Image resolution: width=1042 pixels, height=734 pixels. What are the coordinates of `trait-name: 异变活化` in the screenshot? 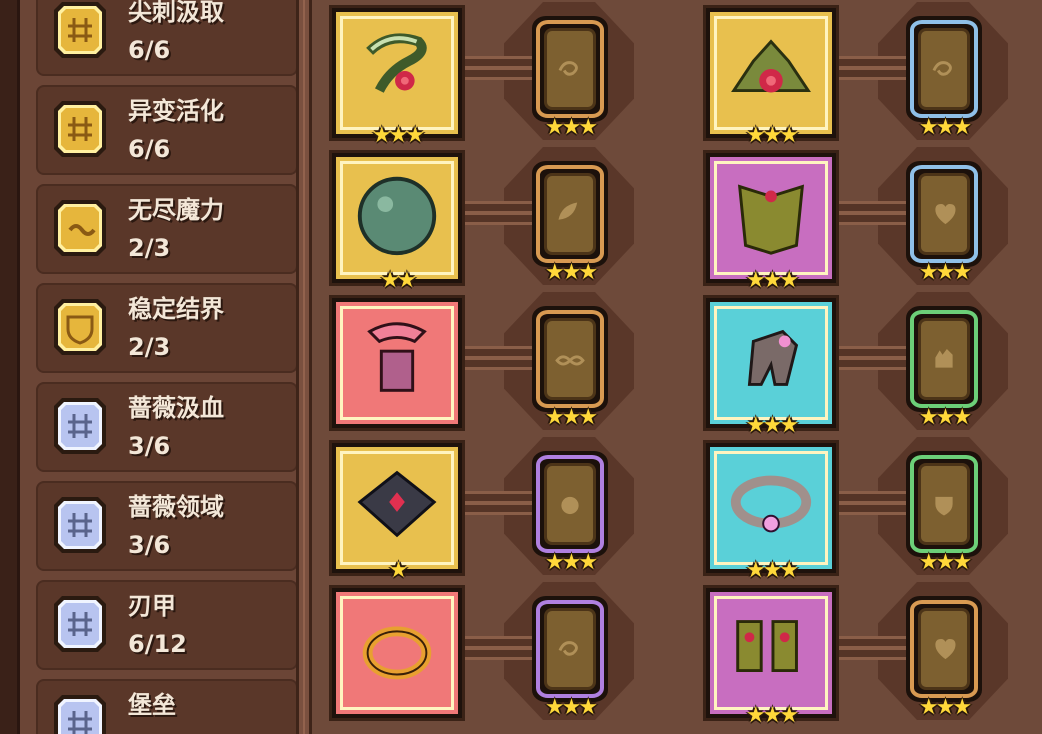 It's located at (176, 111).